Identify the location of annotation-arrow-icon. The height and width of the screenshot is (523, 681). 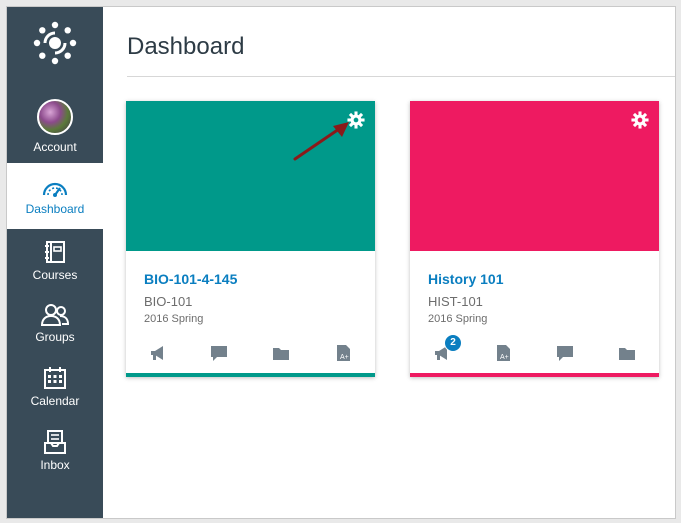
(321, 141).